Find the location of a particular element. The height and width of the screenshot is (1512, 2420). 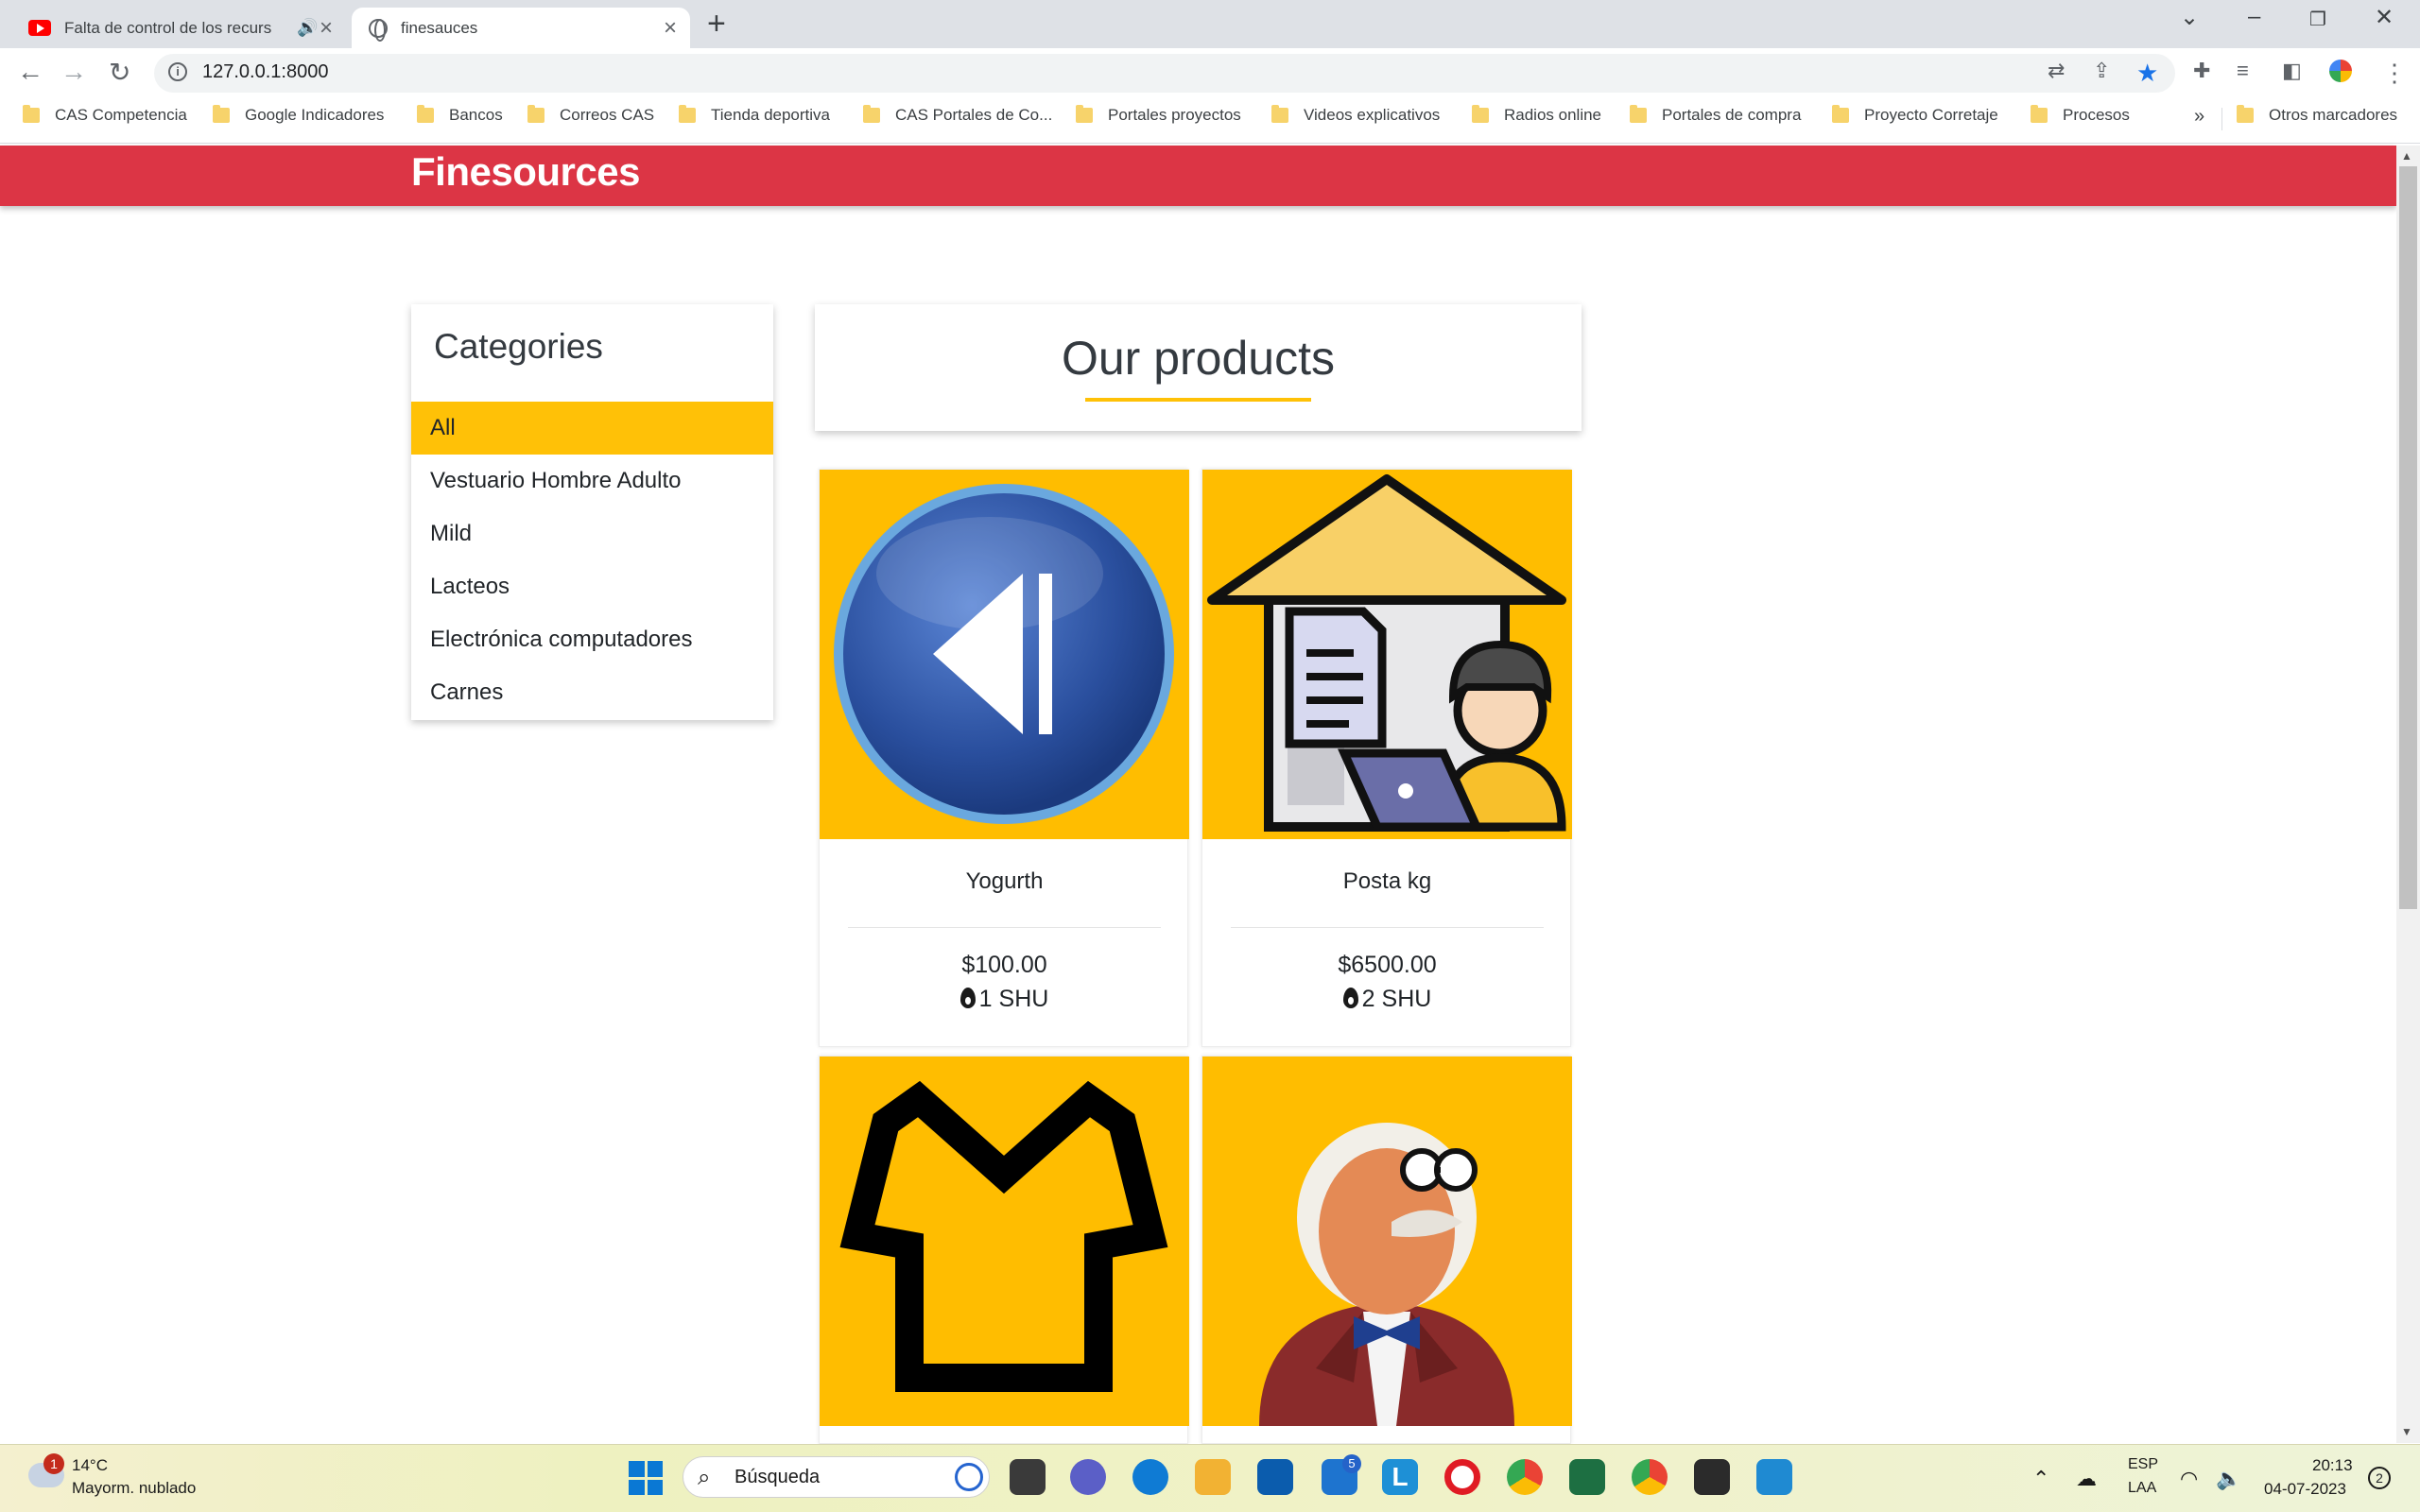

chrome-icon is located at coordinates (1525, 1477).